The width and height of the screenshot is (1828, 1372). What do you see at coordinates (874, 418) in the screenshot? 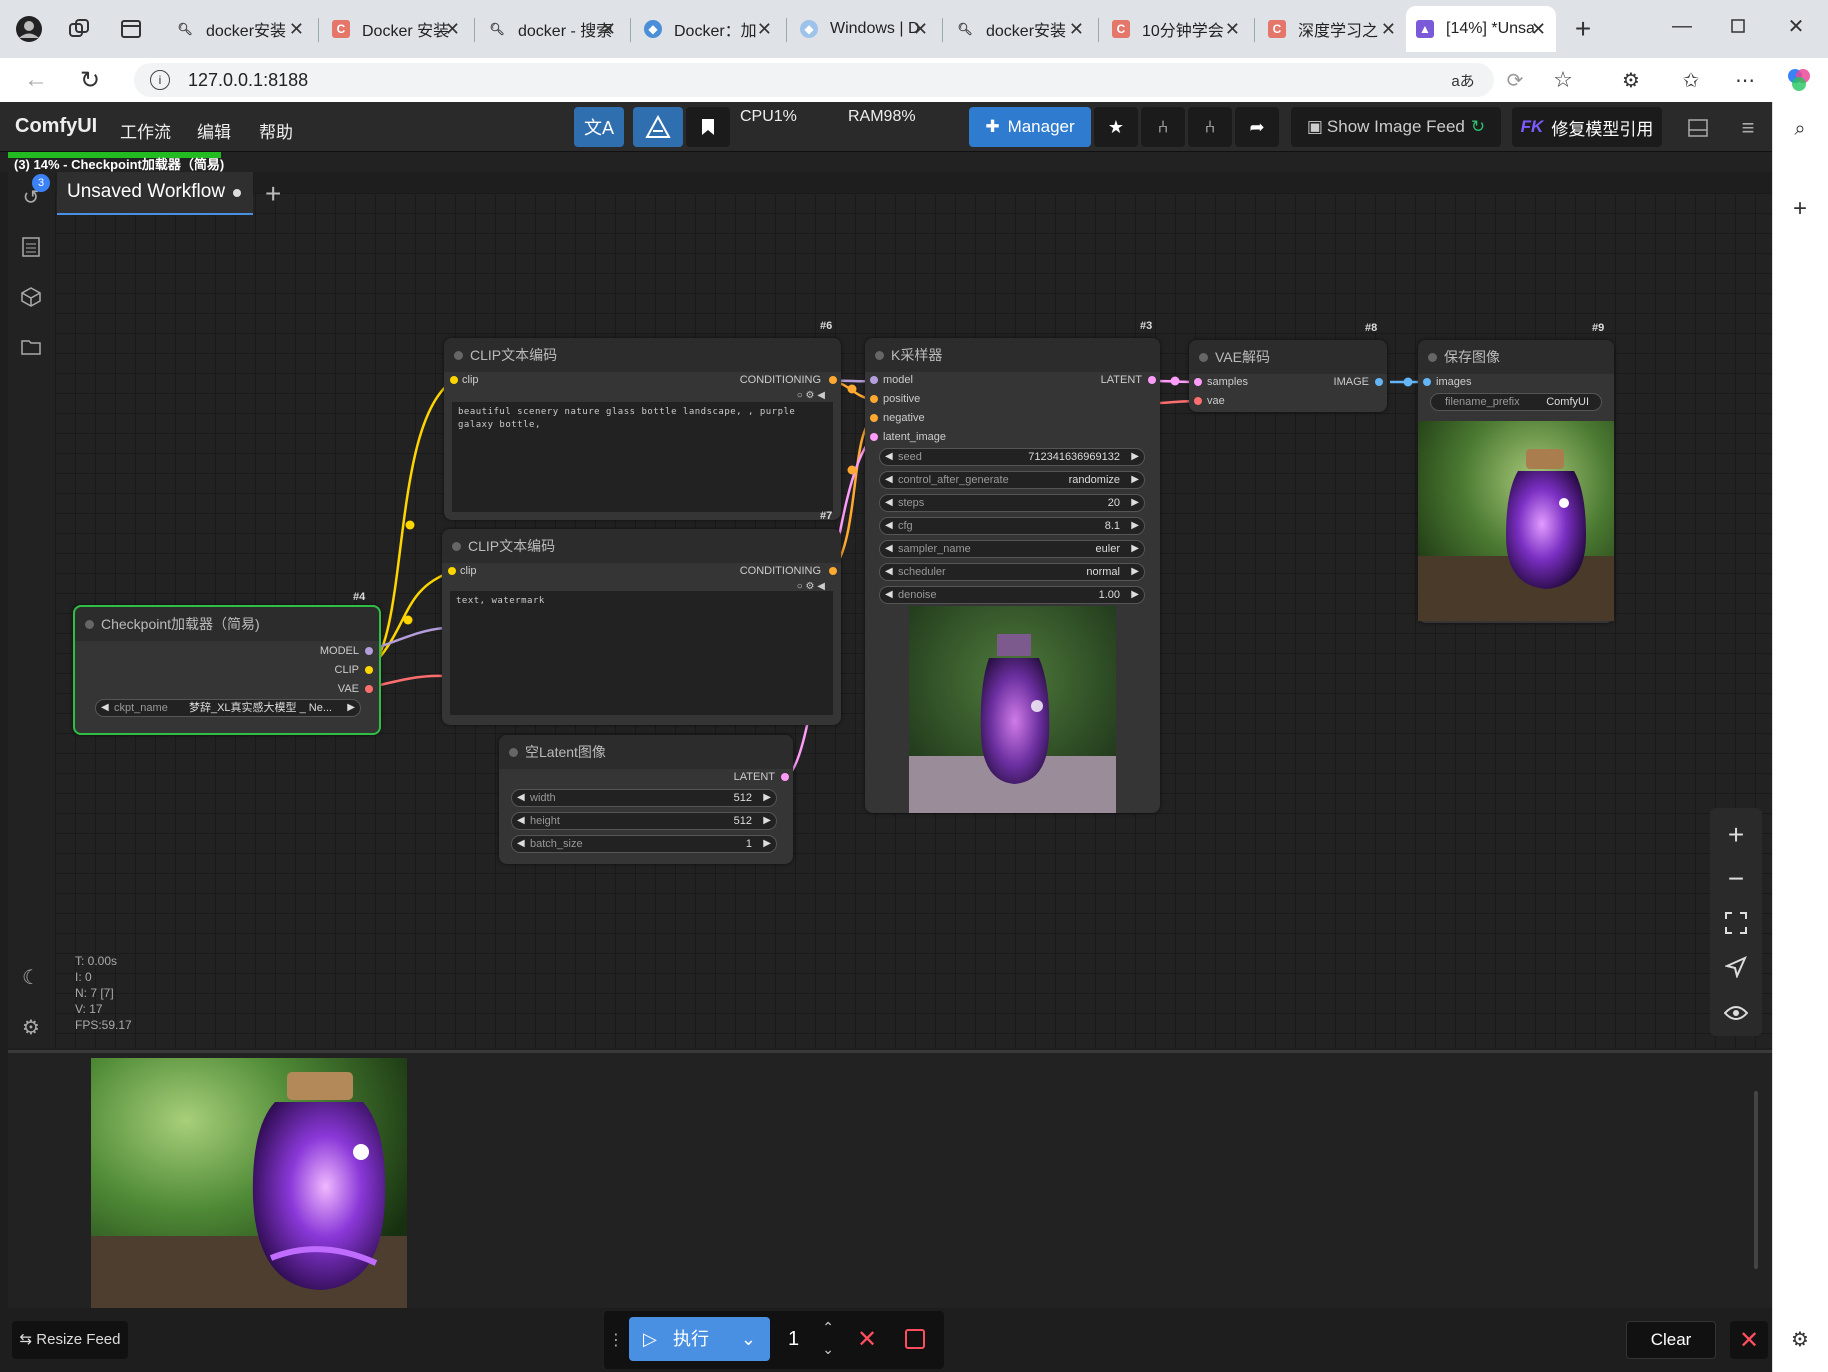
I see `negative-input-dot` at bounding box center [874, 418].